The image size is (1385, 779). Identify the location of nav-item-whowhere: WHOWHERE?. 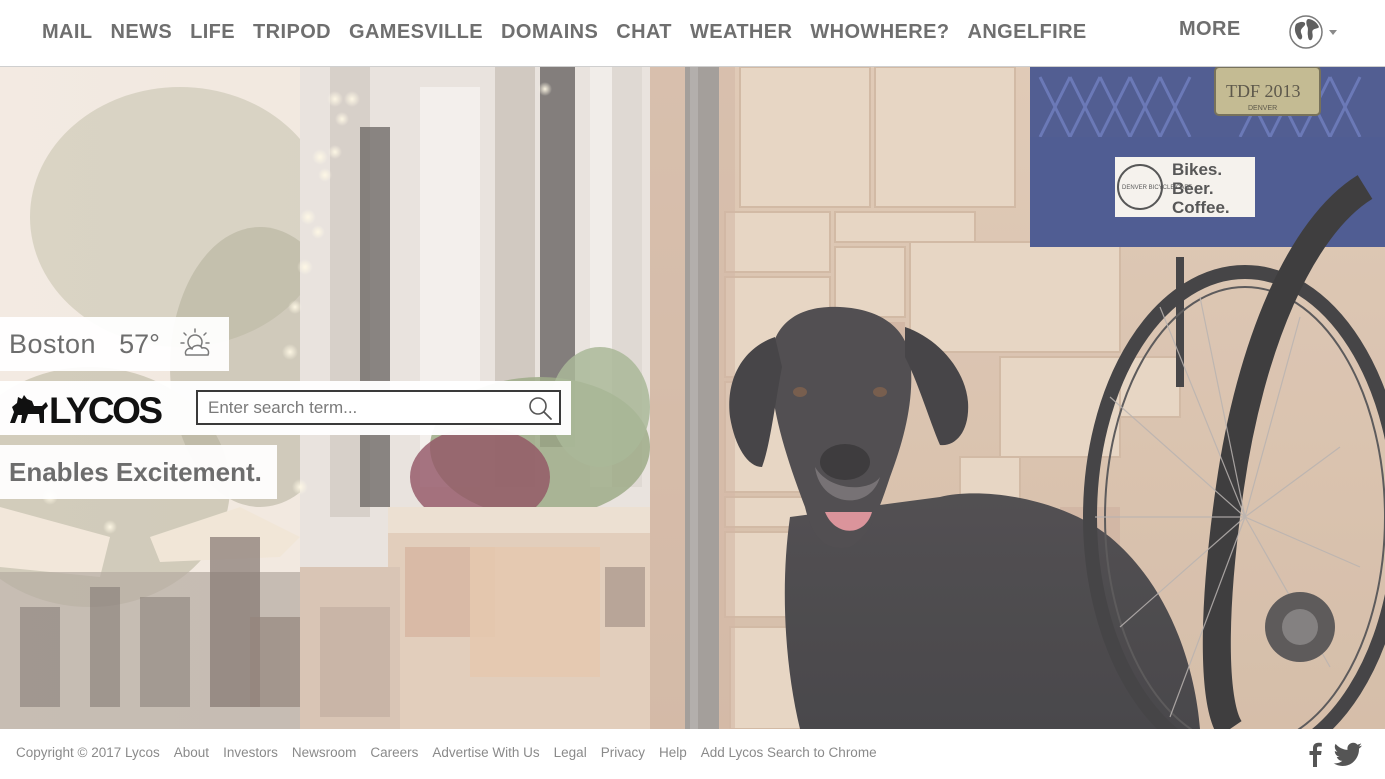
(879, 32).